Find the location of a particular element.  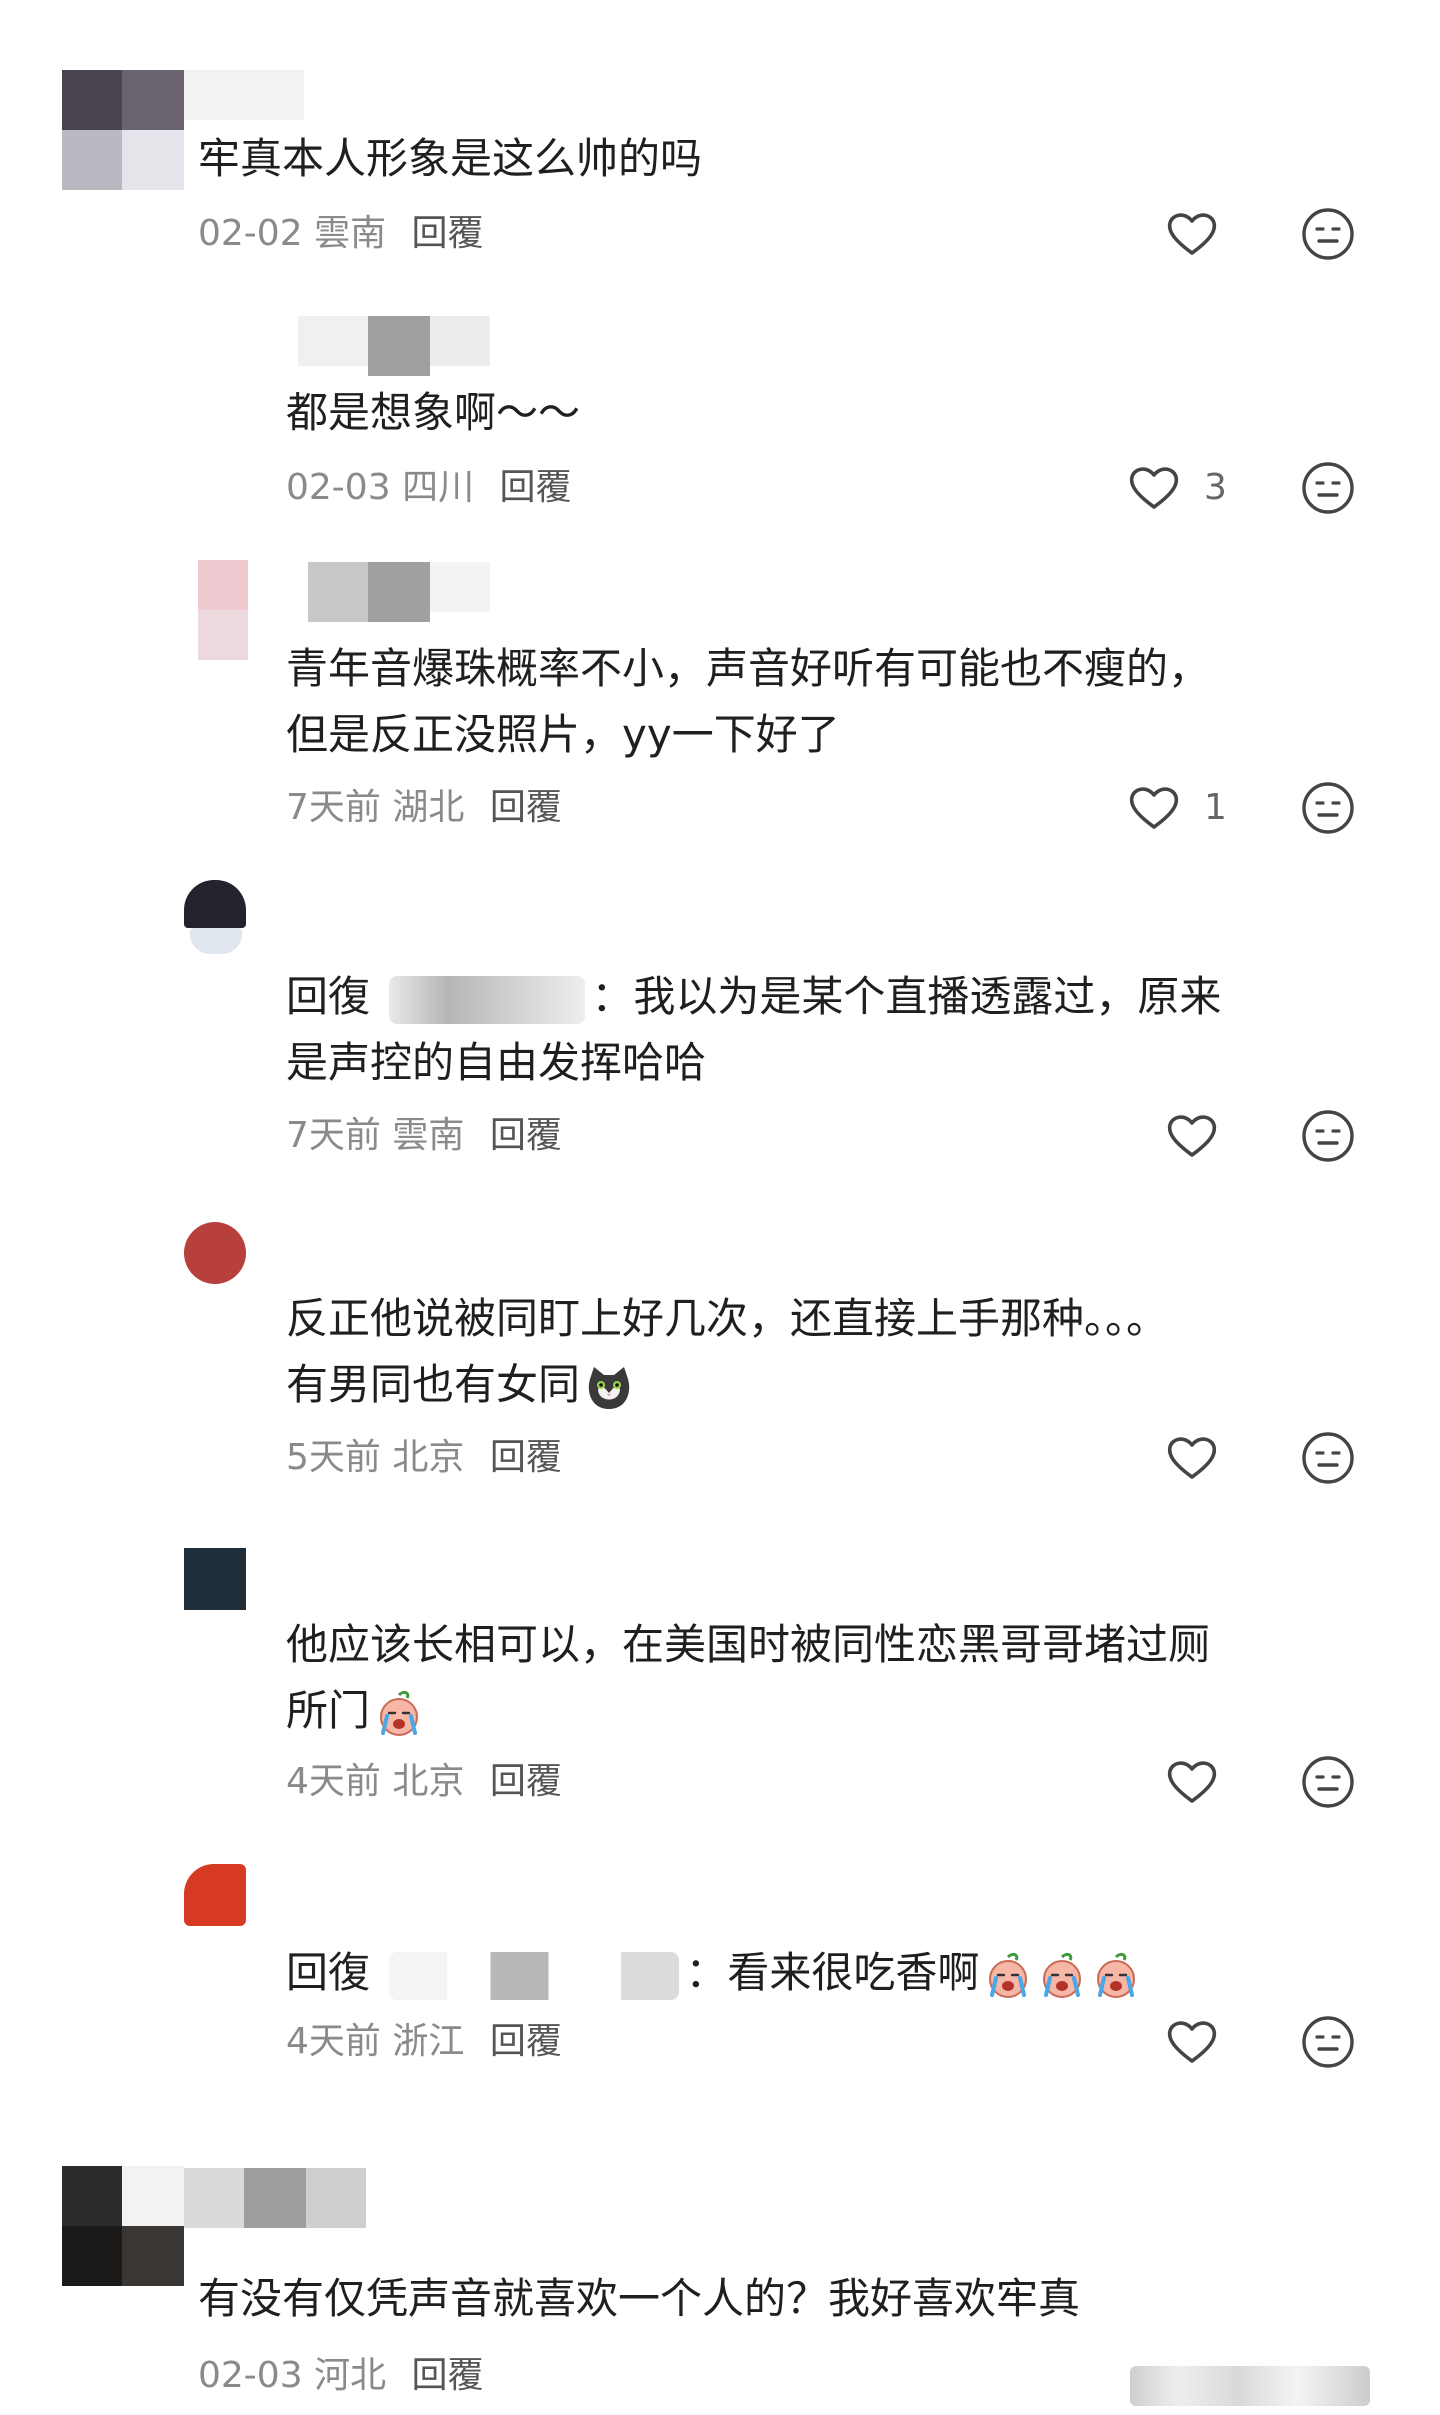

comment-meta: 02-03 四川 回覆 is located at coordinates (429, 488).